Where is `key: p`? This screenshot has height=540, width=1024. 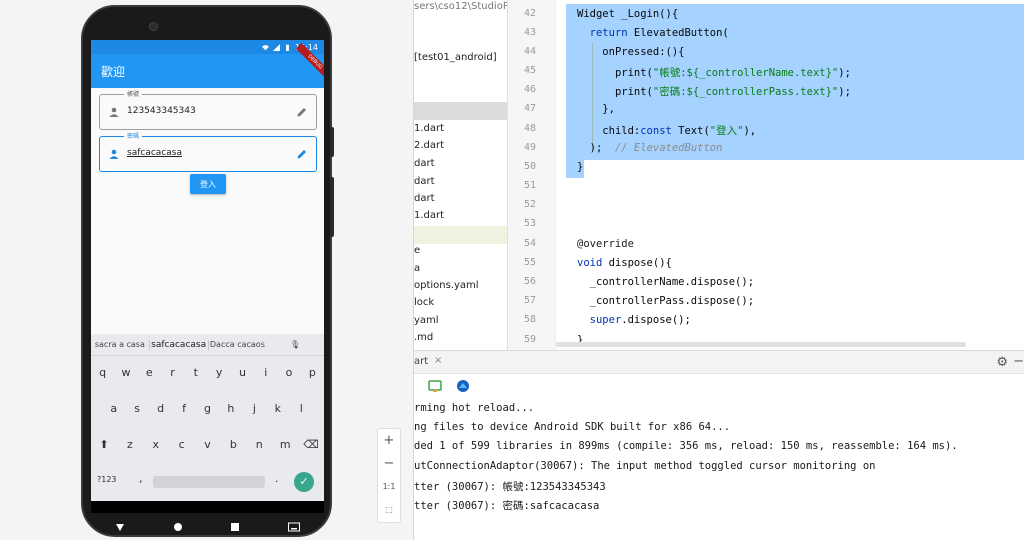
key: p is located at coordinates (312, 372).